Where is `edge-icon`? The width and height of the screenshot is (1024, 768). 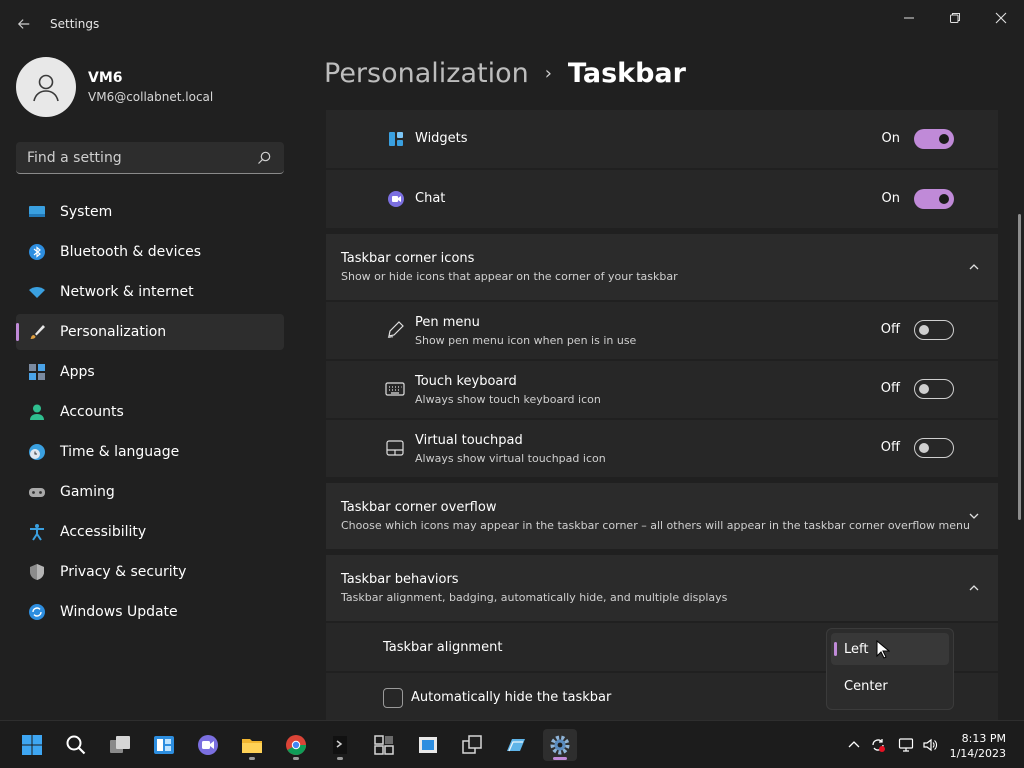 edge-icon is located at coordinates (516, 745).